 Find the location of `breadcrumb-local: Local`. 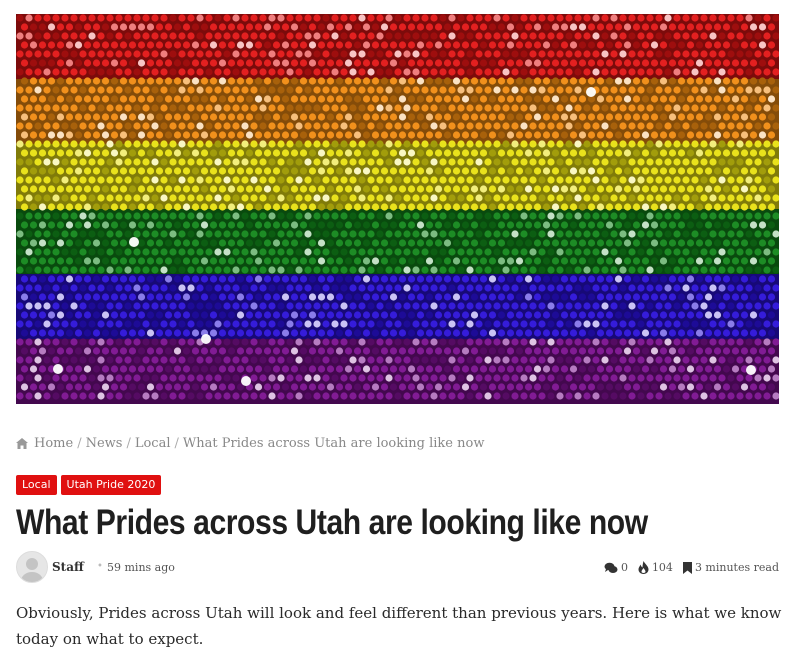

breadcrumb-local: Local is located at coordinates (153, 443).